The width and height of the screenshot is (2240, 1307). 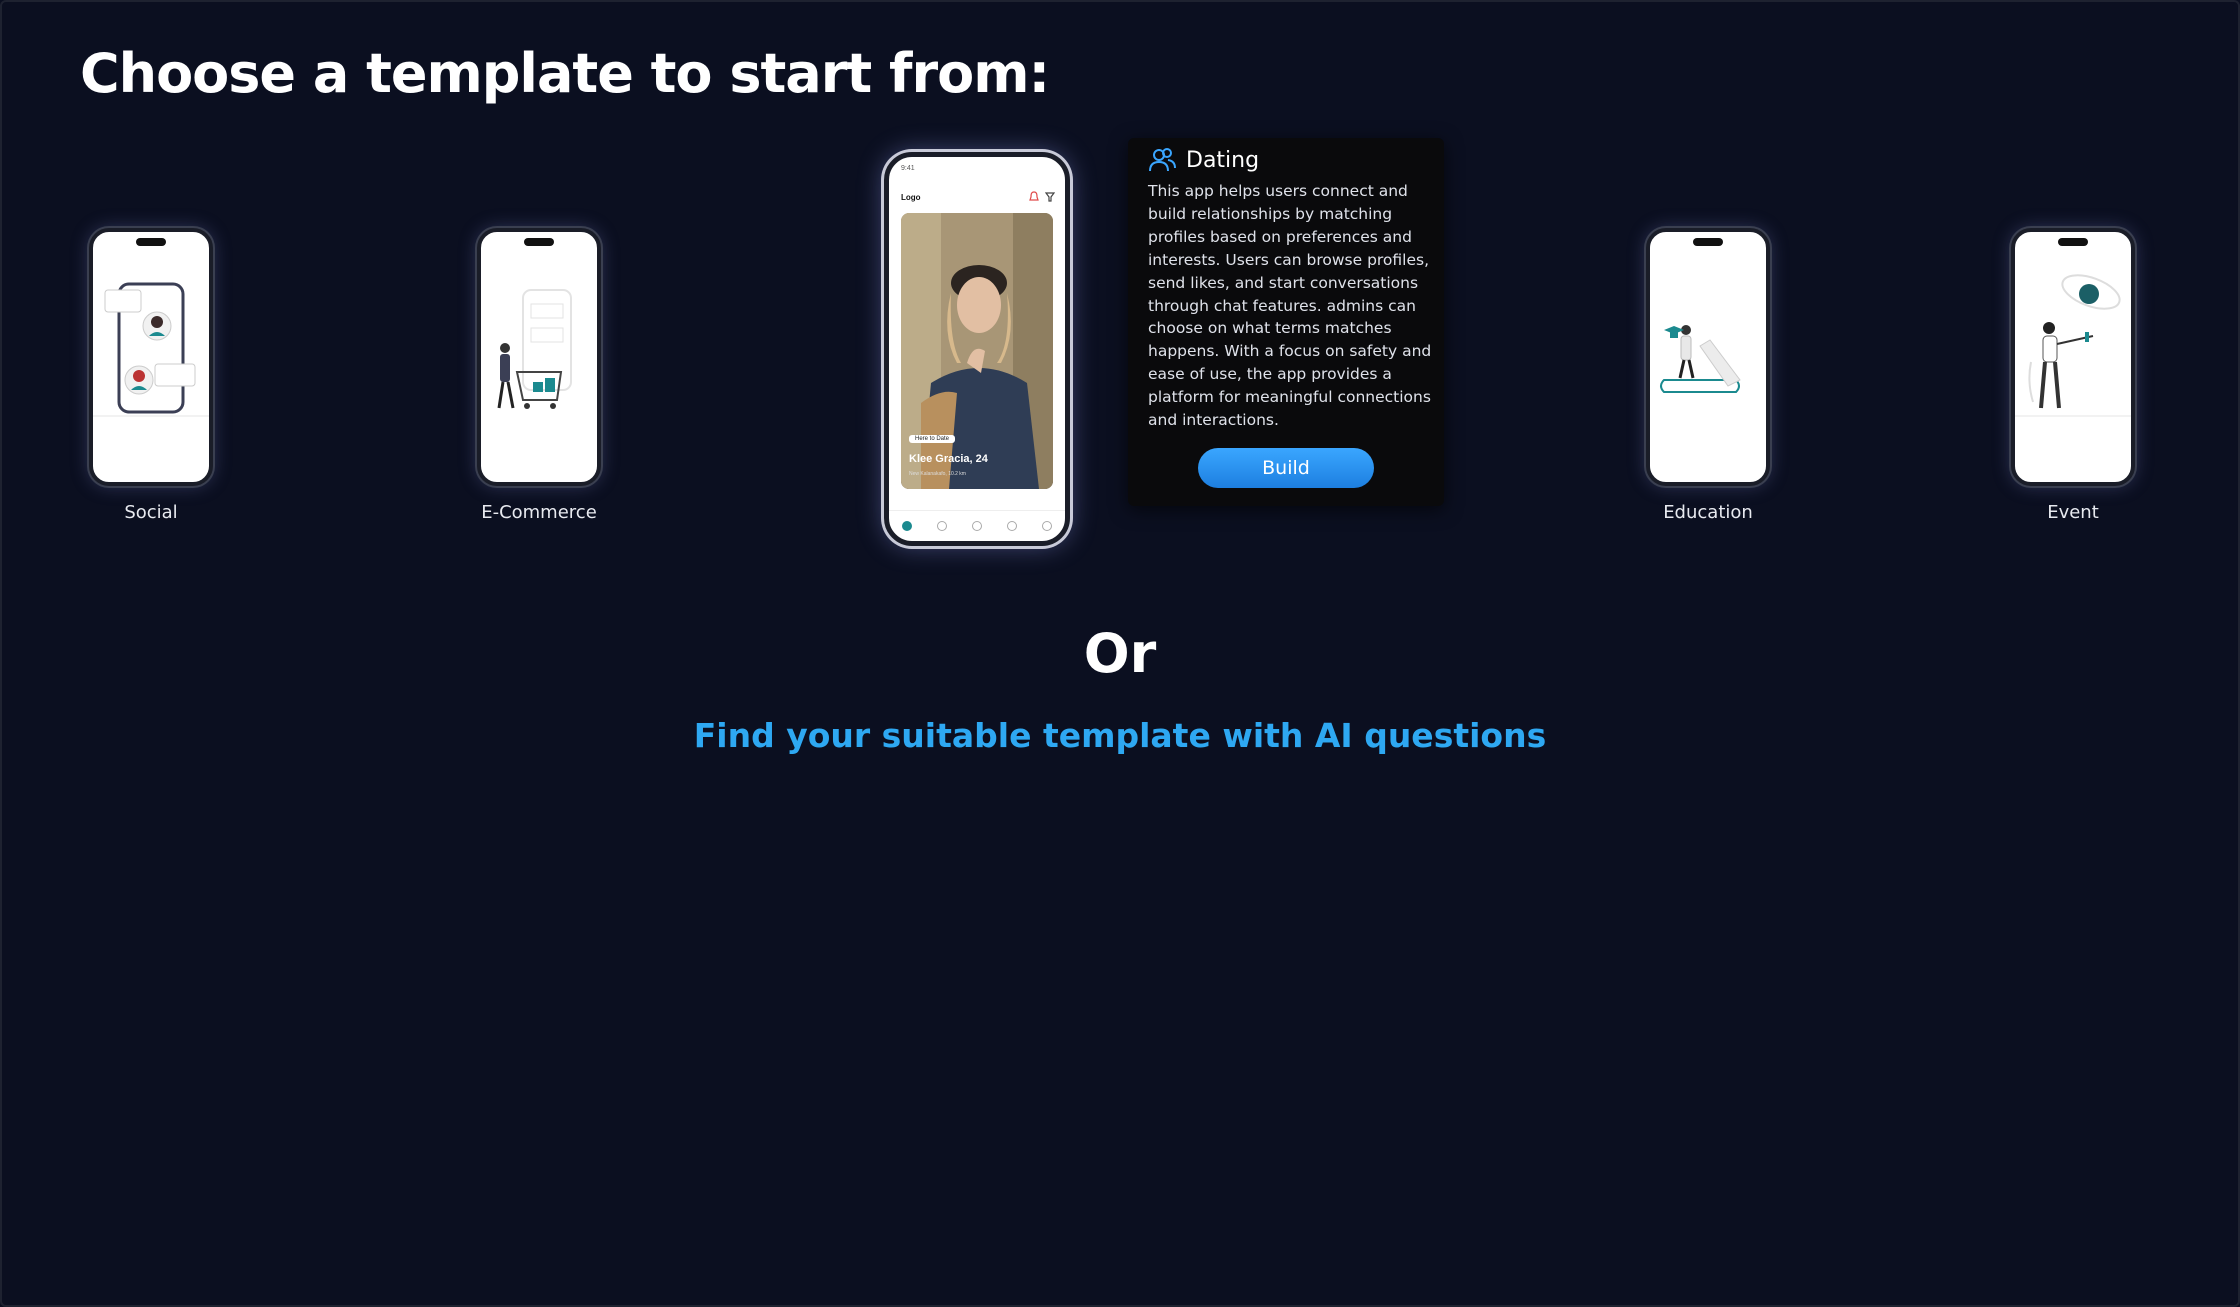 I want to click on template-label: Education, so click(x=1708, y=512).